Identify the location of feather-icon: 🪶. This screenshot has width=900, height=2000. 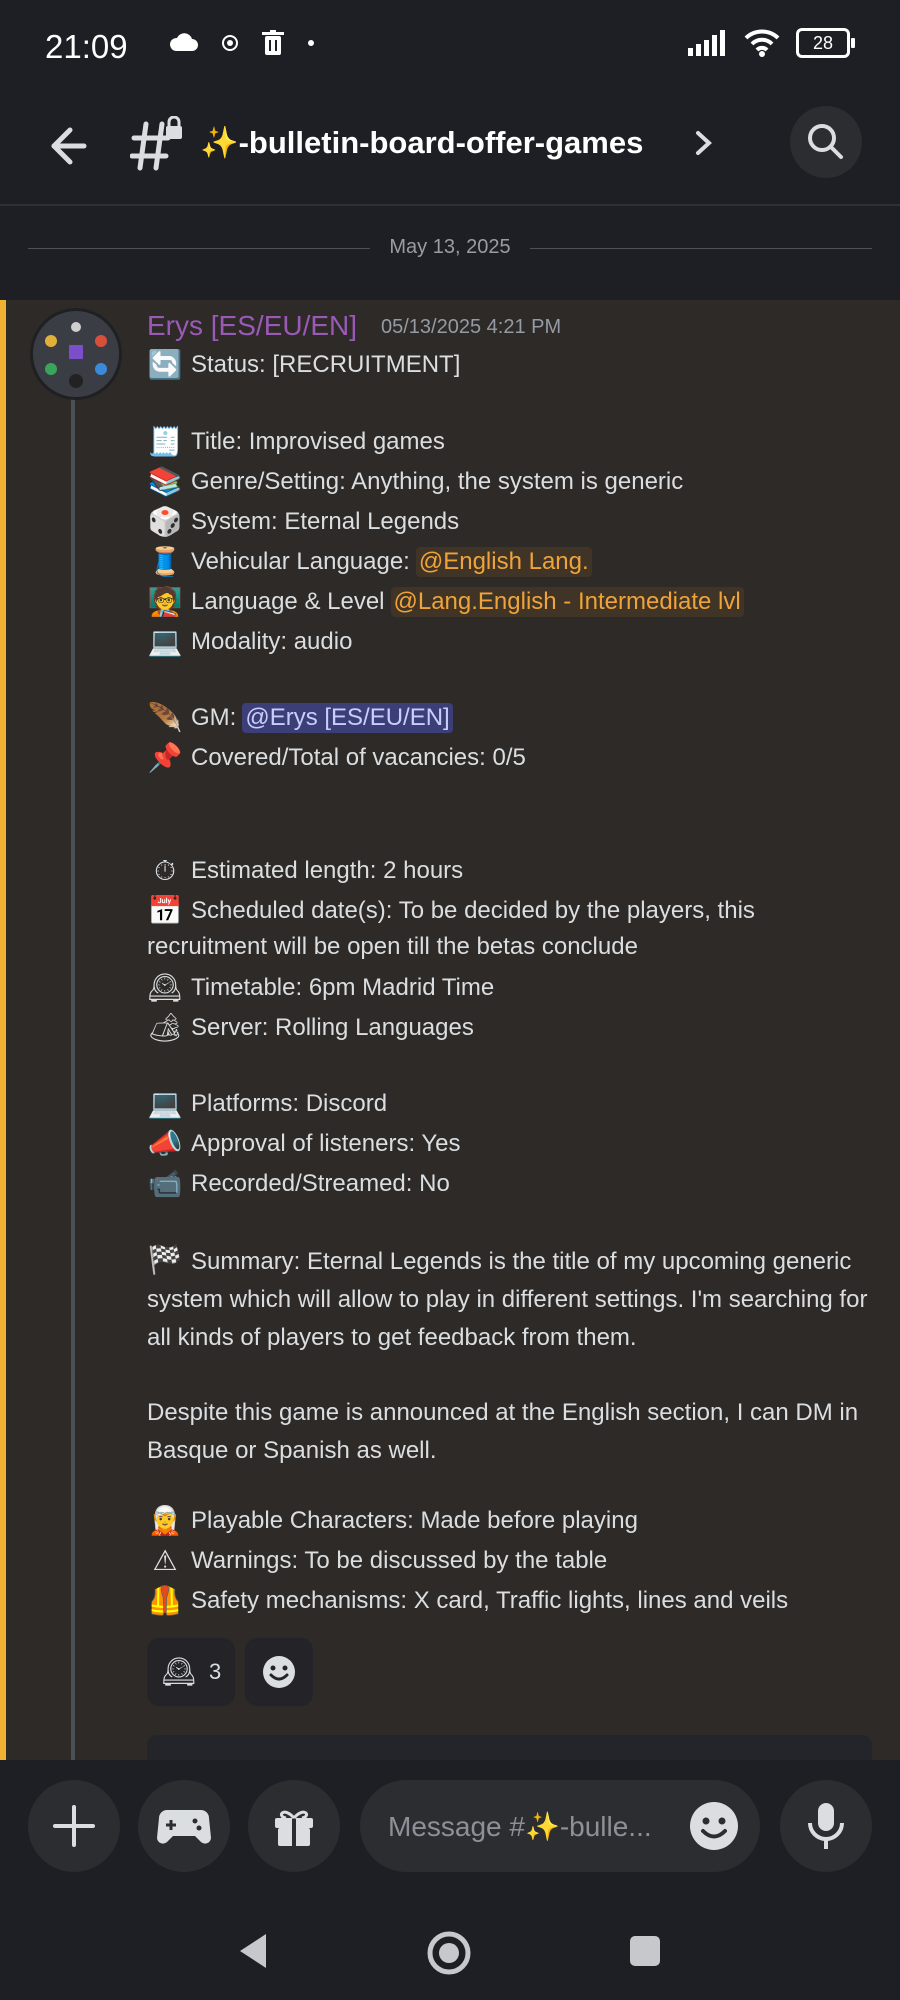
(165, 717).